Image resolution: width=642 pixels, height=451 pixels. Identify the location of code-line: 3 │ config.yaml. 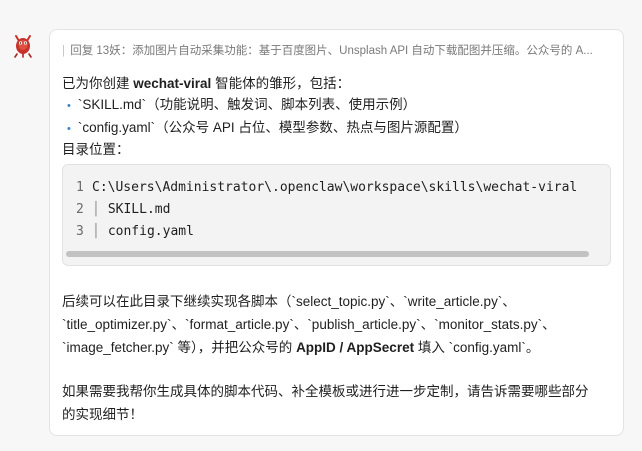
(135, 232).